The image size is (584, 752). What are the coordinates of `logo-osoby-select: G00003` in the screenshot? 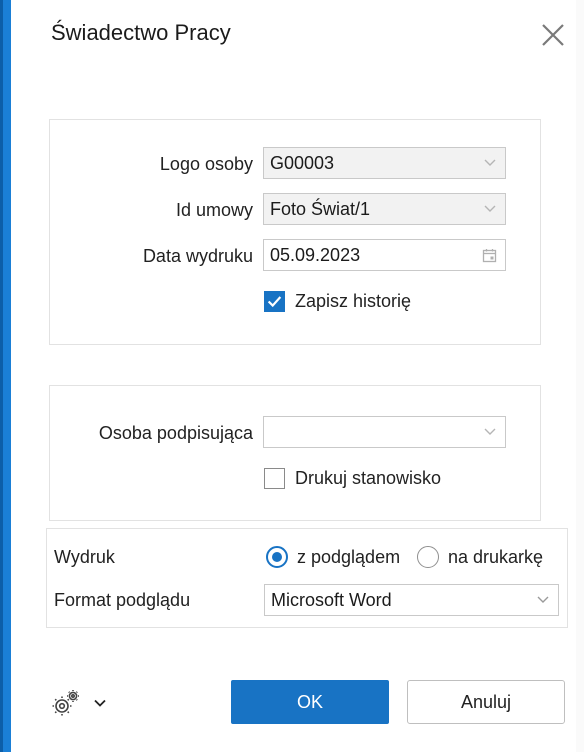 It's located at (384, 163).